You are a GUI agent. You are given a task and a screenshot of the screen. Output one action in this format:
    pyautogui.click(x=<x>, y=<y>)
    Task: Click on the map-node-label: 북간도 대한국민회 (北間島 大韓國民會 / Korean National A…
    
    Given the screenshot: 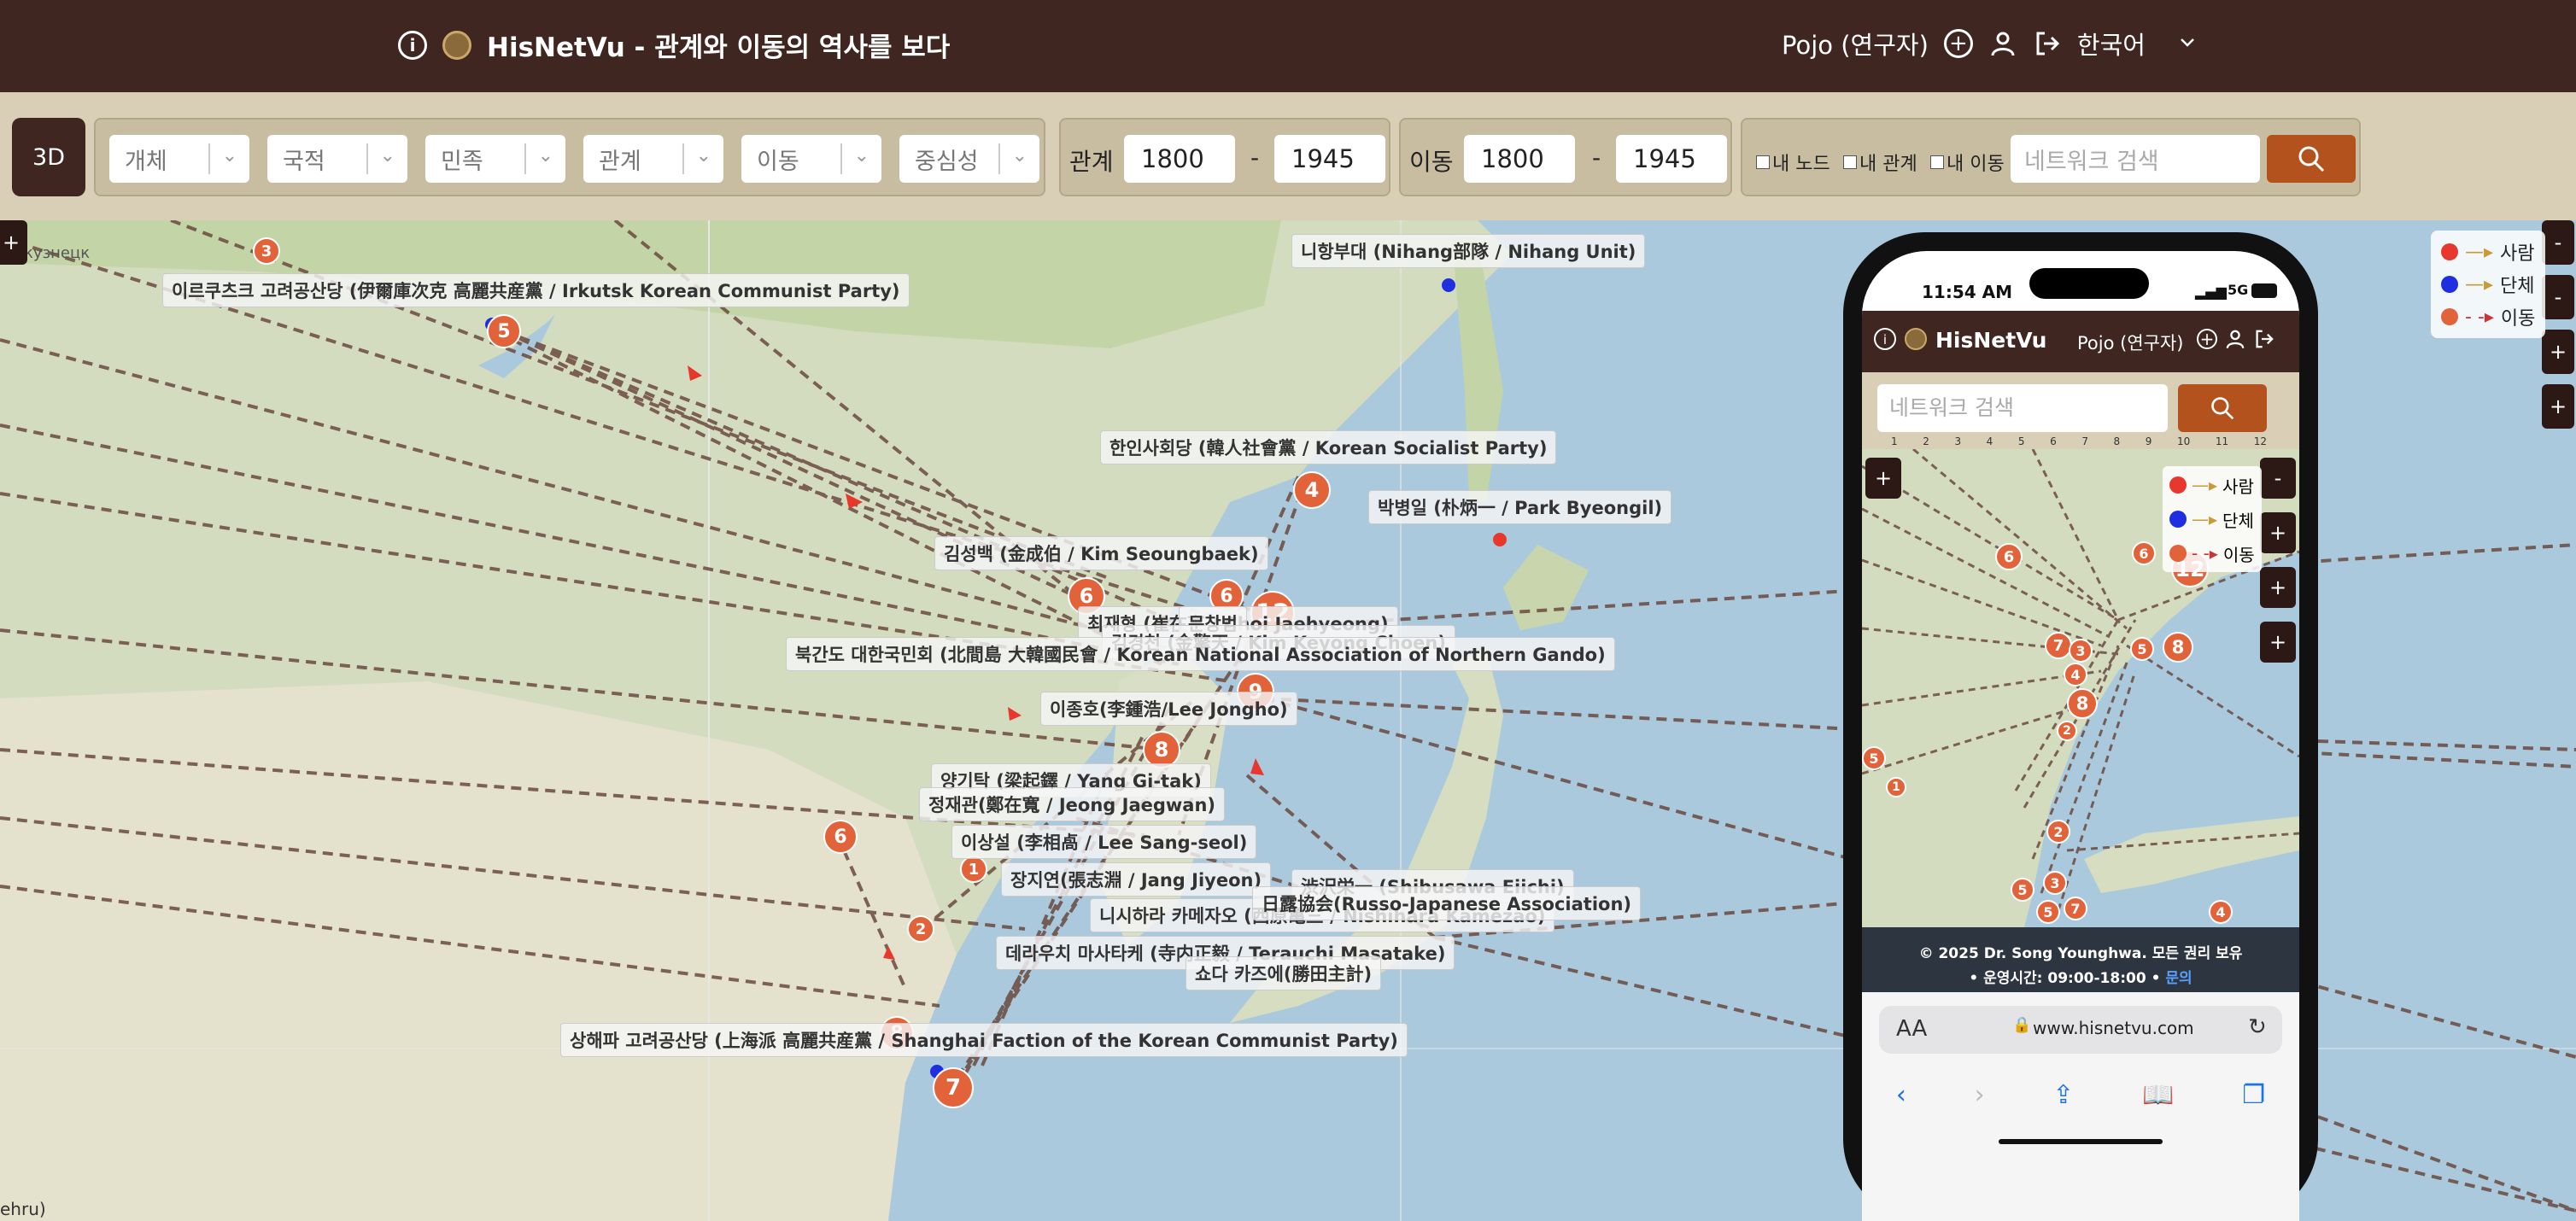 What is the action you would take?
    pyautogui.click(x=1200, y=654)
    